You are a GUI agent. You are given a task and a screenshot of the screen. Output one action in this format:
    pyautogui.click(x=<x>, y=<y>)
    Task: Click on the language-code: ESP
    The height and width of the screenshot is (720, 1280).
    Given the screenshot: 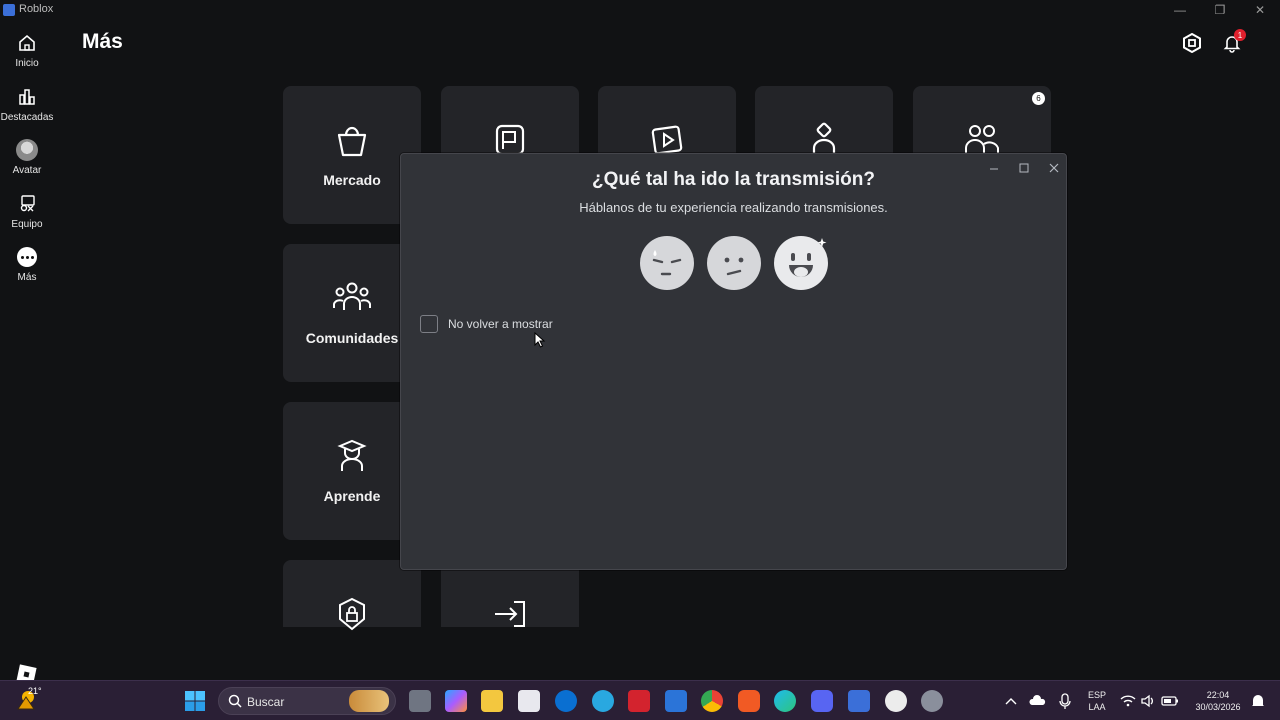 What is the action you would take?
    pyautogui.click(x=1096, y=695)
    